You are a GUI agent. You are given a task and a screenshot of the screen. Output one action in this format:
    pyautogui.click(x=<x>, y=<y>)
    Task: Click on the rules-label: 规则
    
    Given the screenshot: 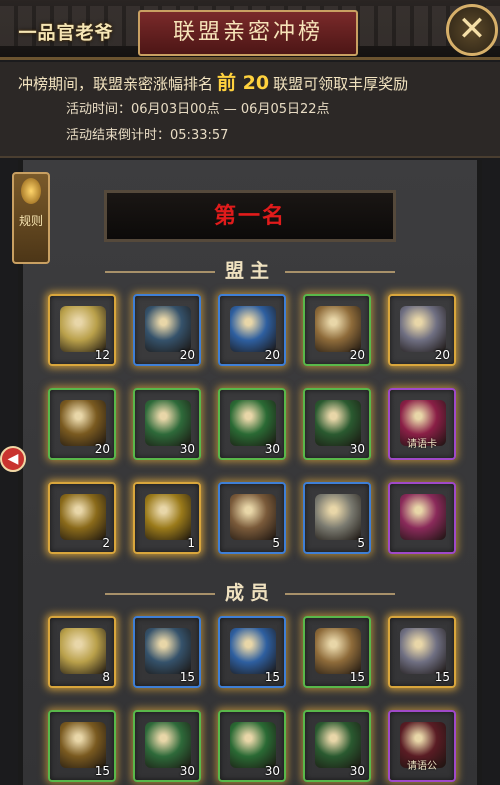 What is the action you would take?
    pyautogui.click(x=30, y=221)
    